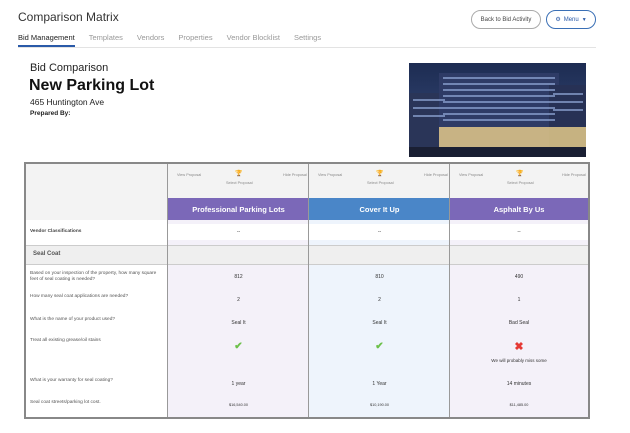  Describe the element at coordinates (47, 254) in the screenshot. I see `section-label-seal-coat: Seal Coat` at that location.